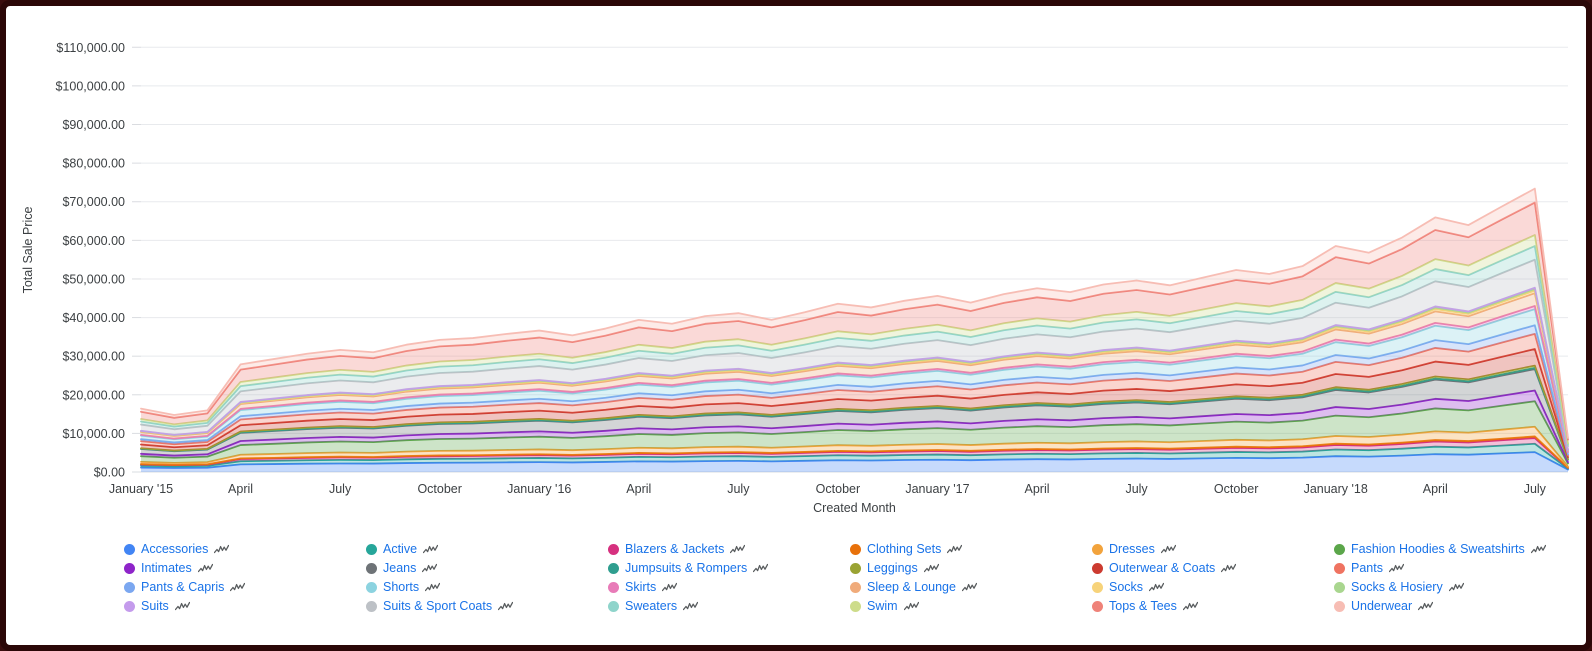 The height and width of the screenshot is (651, 1592). What do you see at coordinates (911, 587) in the screenshot?
I see `legend-item-label: Sleep & Lounge` at bounding box center [911, 587].